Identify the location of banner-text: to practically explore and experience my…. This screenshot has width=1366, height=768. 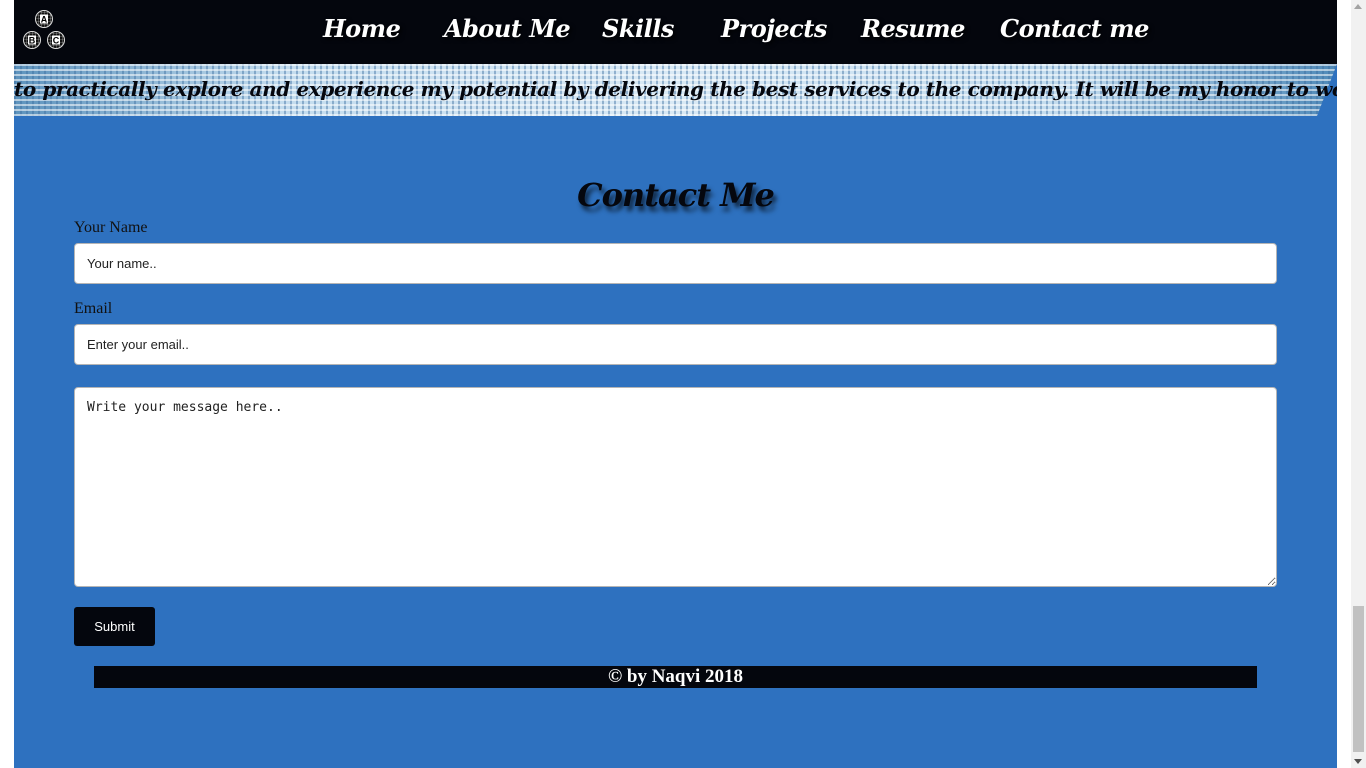
(675, 89).